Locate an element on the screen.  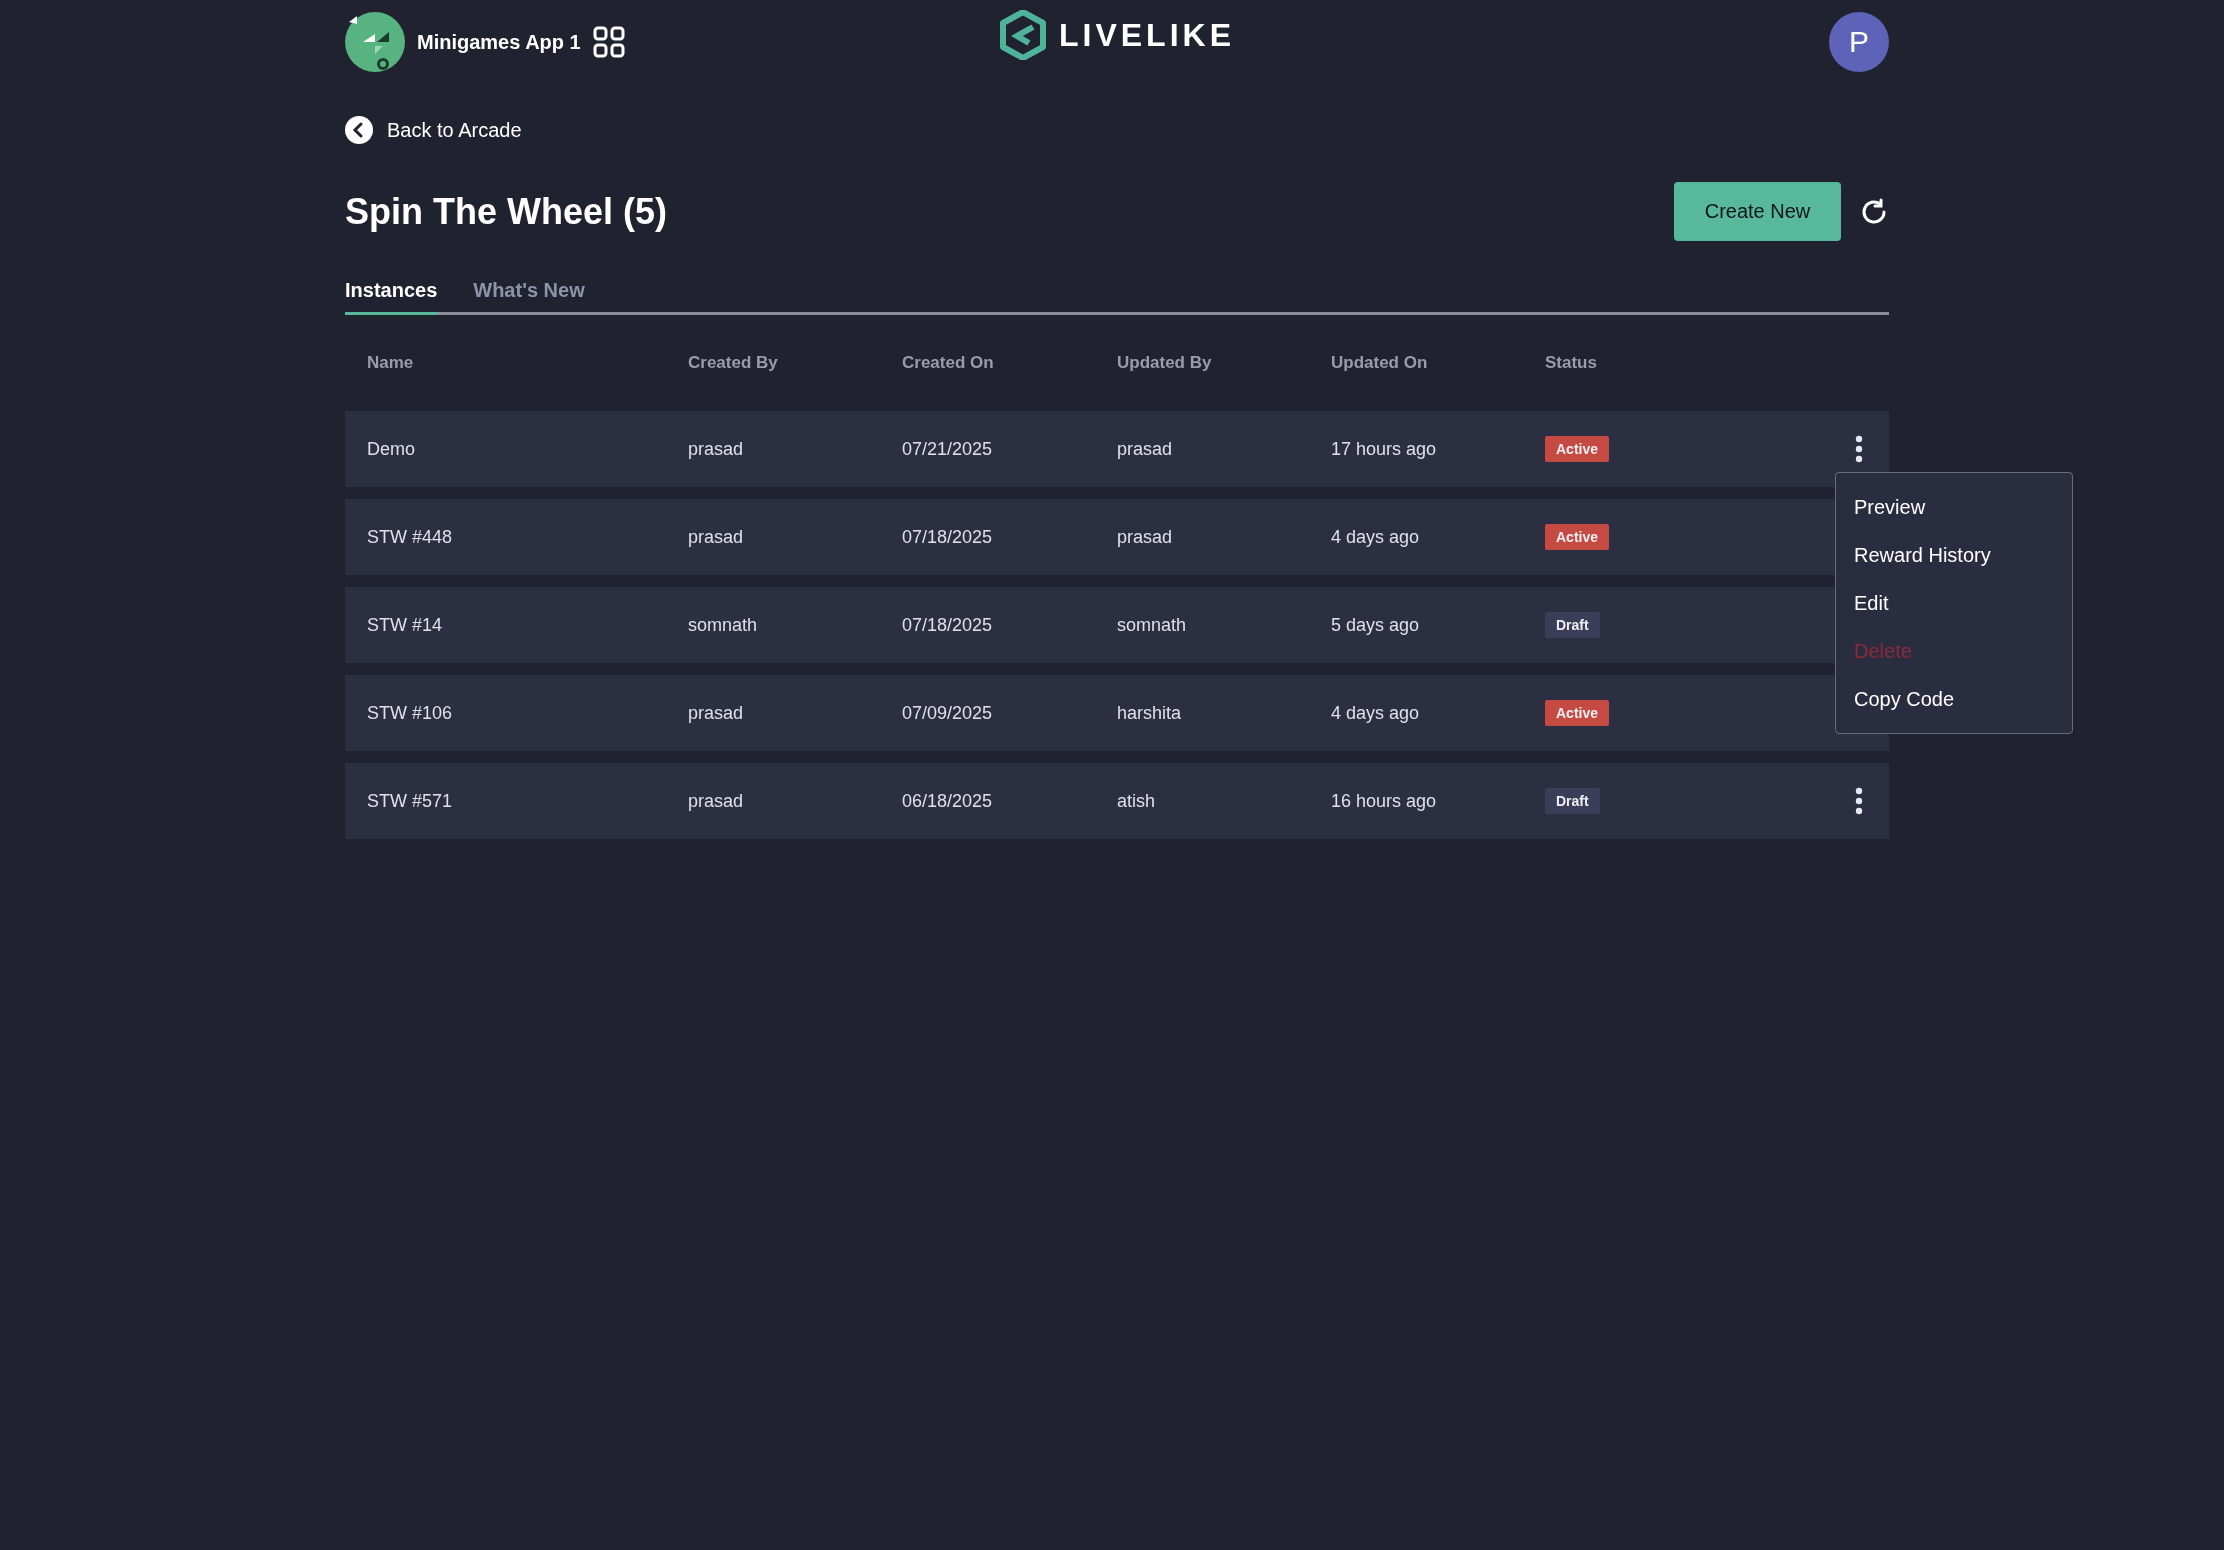
tab: Instances is located at coordinates (391, 297).